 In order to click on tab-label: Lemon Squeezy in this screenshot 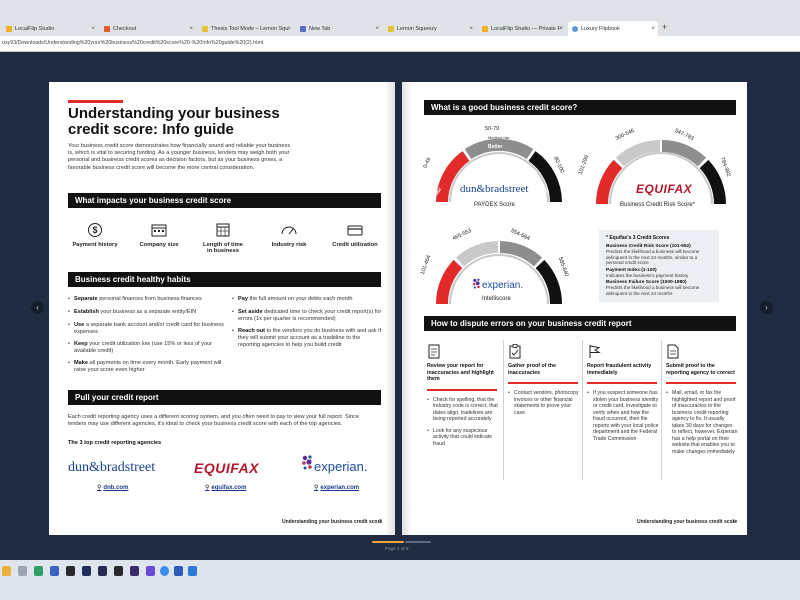, I will do `click(417, 28)`.